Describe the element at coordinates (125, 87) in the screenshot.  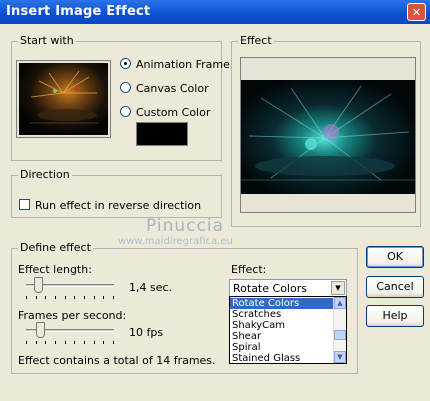
I see `canvas-color-radio` at that location.